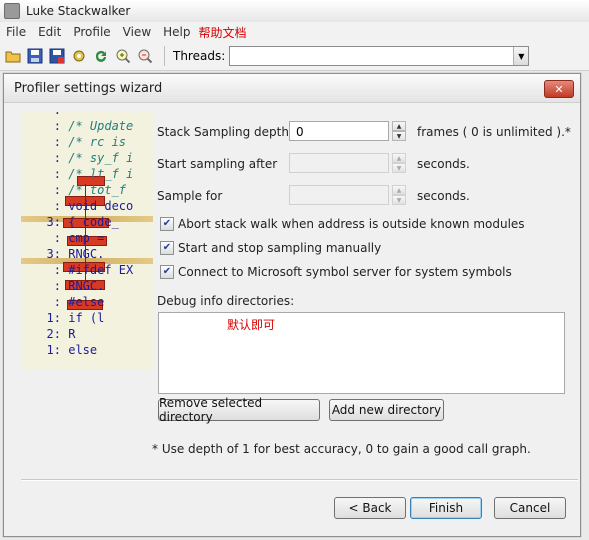 This screenshot has height=540, width=589. What do you see at coordinates (123, 56) in the screenshot?
I see `zoom-in-icon` at bounding box center [123, 56].